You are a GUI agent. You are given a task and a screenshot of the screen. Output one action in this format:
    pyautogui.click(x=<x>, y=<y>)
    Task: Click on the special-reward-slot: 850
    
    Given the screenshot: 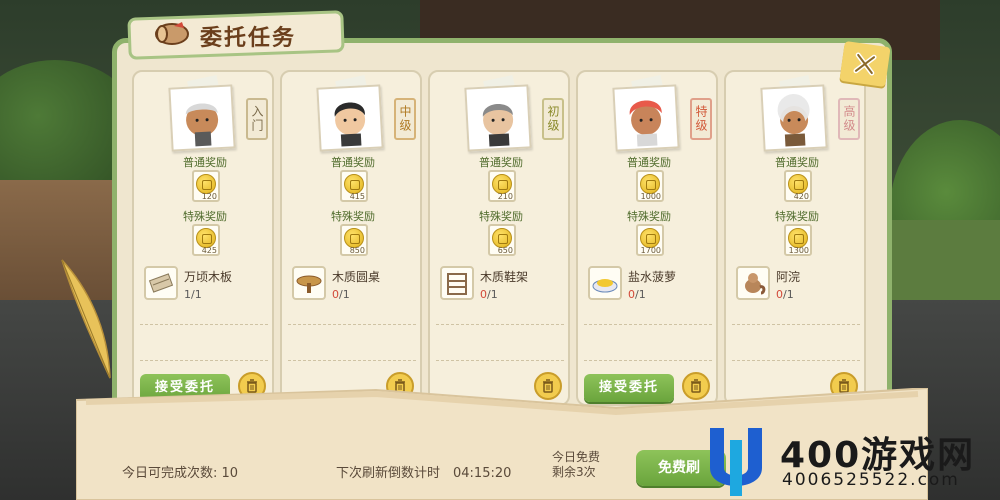 What is the action you would take?
    pyautogui.click(x=354, y=240)
    